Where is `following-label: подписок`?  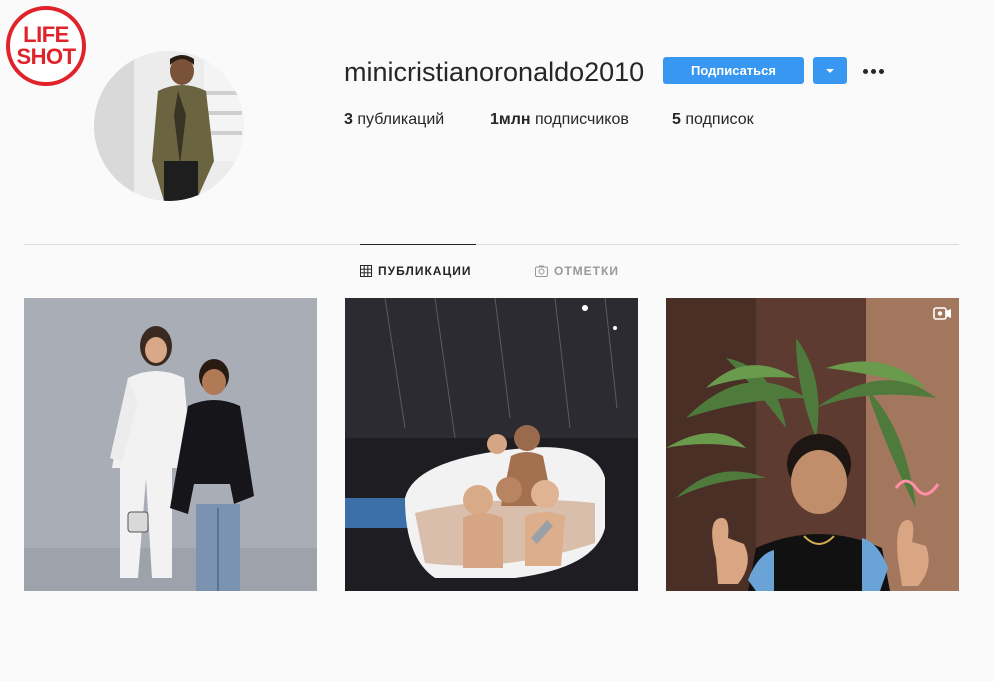
following-label: подписок is located at coordinates (719, 119).